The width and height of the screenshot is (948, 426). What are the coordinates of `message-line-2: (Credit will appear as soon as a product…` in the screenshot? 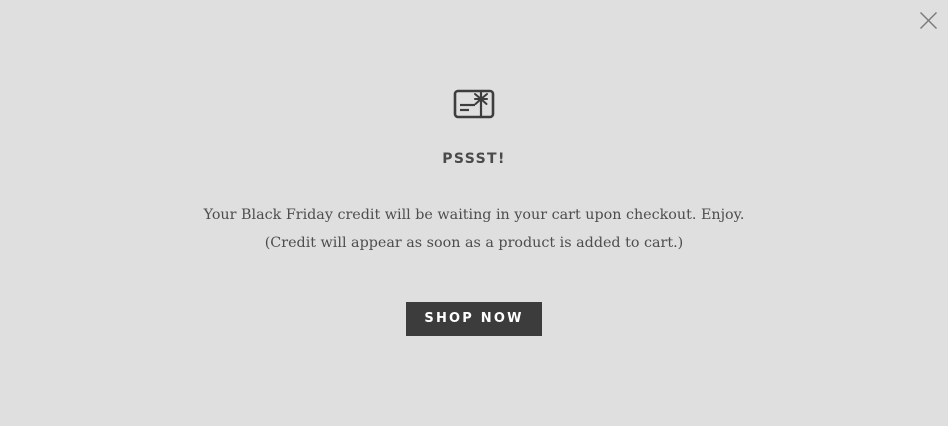 It's located at (474, 243).